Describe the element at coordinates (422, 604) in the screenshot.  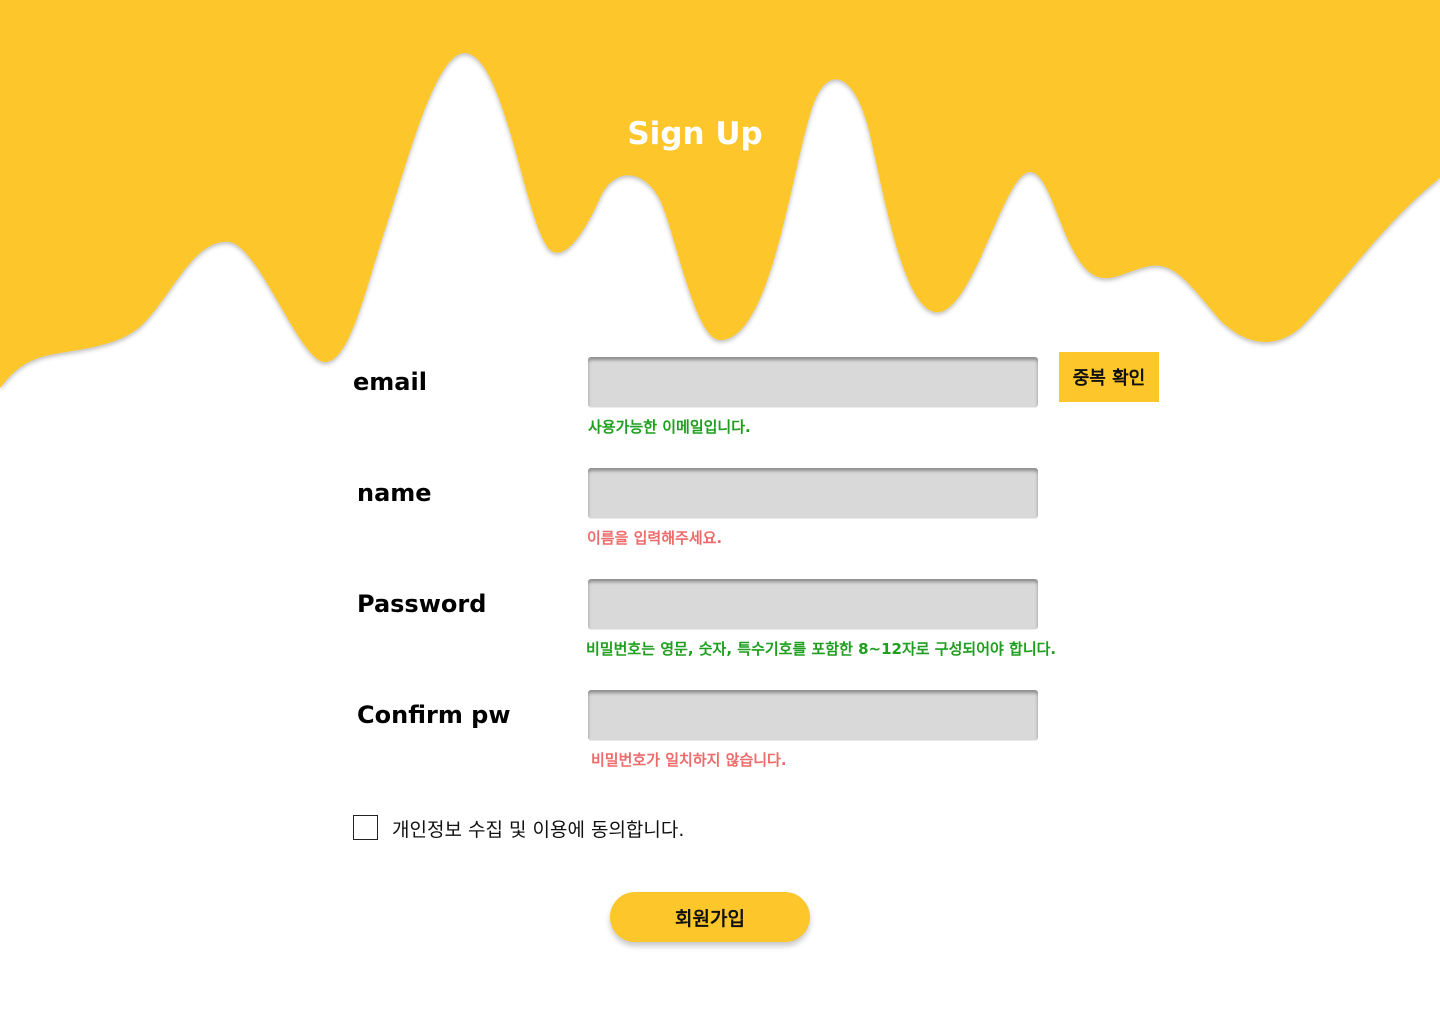
I see `password-label: Password` at that location.